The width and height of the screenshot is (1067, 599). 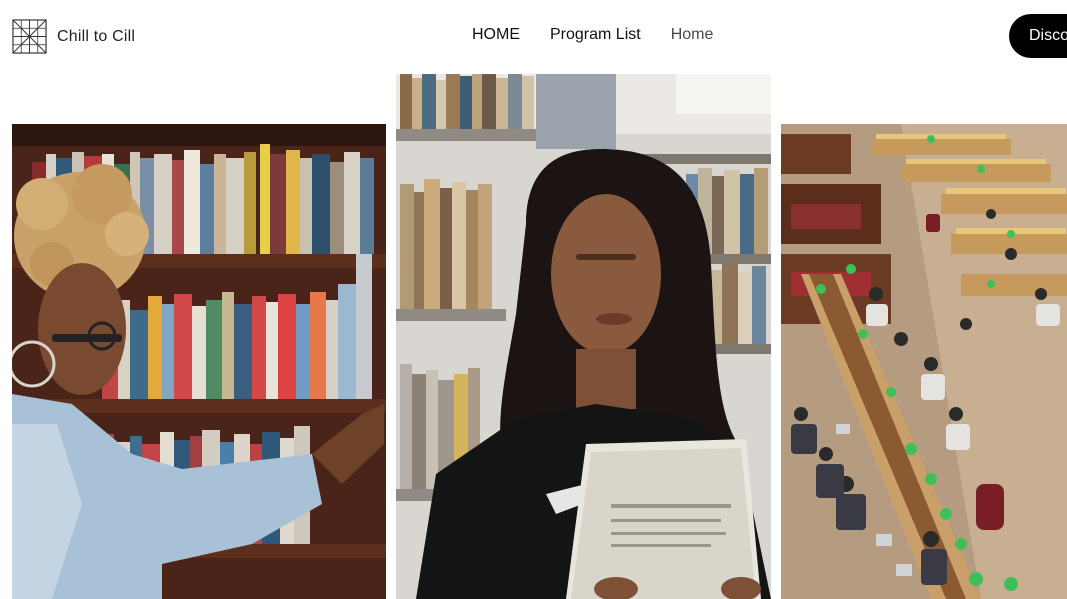 I want to click on nav-link-home: HOME, so click(x=496, y=35).